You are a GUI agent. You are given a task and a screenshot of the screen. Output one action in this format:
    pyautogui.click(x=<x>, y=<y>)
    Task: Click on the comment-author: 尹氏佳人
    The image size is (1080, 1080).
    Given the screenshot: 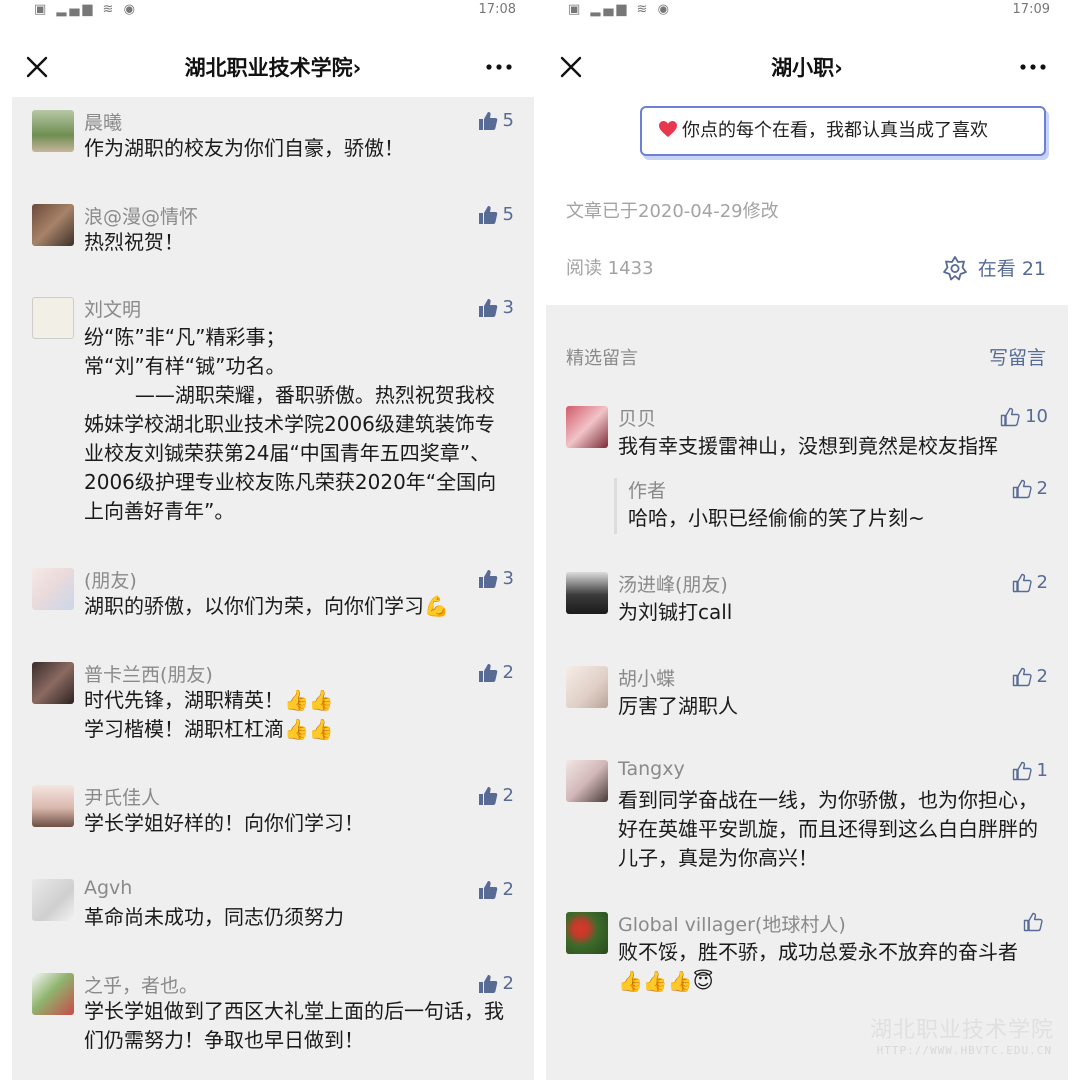 What is the action you would take?
    pyautogui.click(x=122, y=796)
    